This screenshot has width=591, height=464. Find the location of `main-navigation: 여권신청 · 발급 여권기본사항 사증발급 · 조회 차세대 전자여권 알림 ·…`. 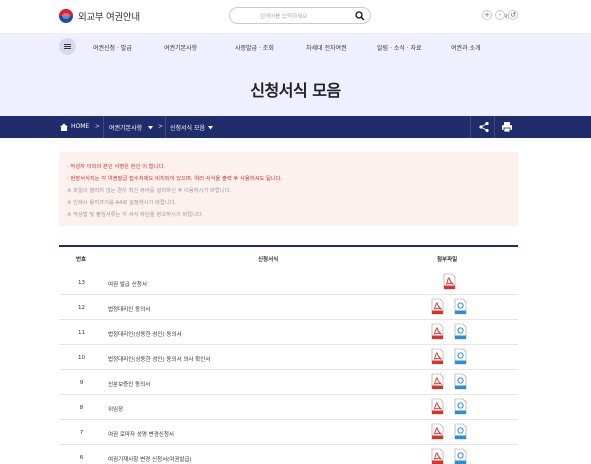

main-navigation: 여권신청 · 발급 여권기본사항 사증발급 · 조회 차세대 전자여권 알림 ·… is located at coordinates (295, 46).